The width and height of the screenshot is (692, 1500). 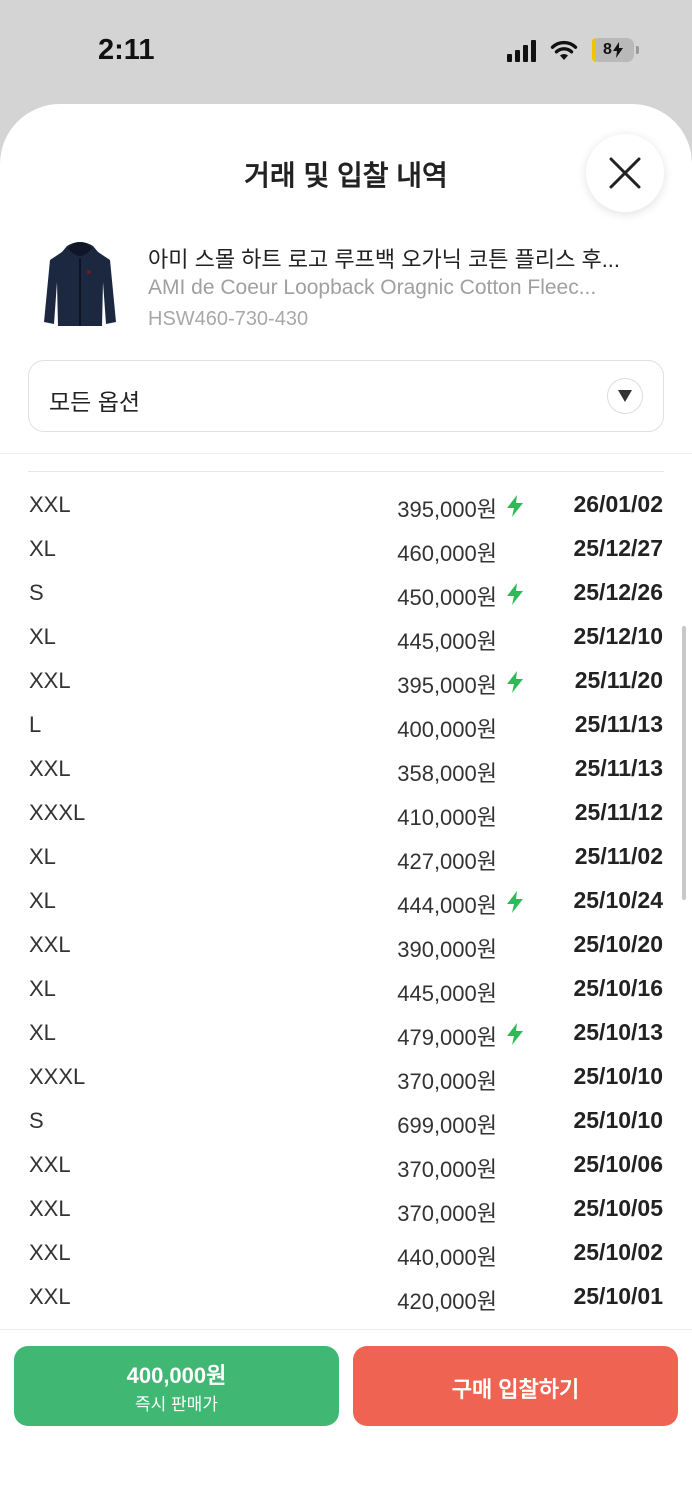 What do you see at coordinates (447, 905) in the screenshot?
I see `trade-price: 444,000원` at bounding box center [447, 905].